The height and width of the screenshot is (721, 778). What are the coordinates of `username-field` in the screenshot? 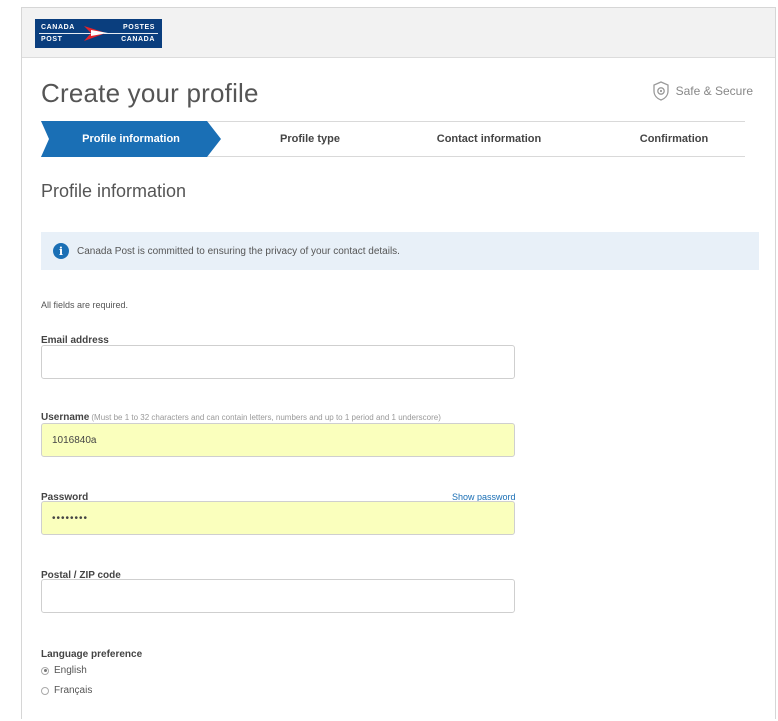 It's located at (278, 440).